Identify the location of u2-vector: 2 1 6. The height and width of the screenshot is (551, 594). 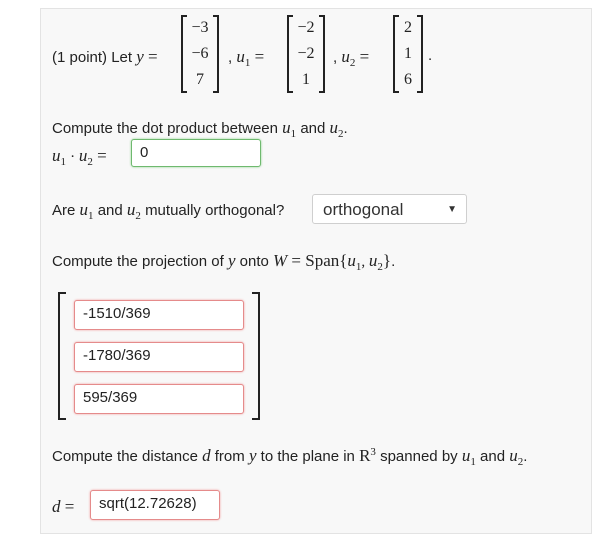
(408, 54).